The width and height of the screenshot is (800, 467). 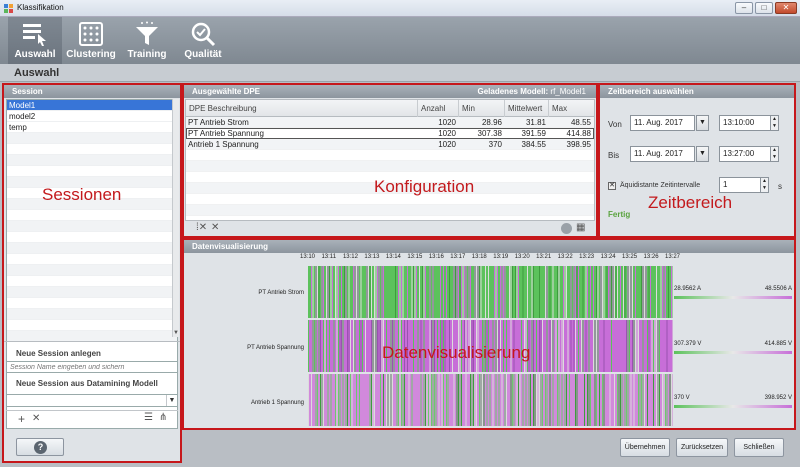 What do you see at coordinates (92, 105) in the screenshot?
I see `session-item: Model1` at bounding box center [92, 105].